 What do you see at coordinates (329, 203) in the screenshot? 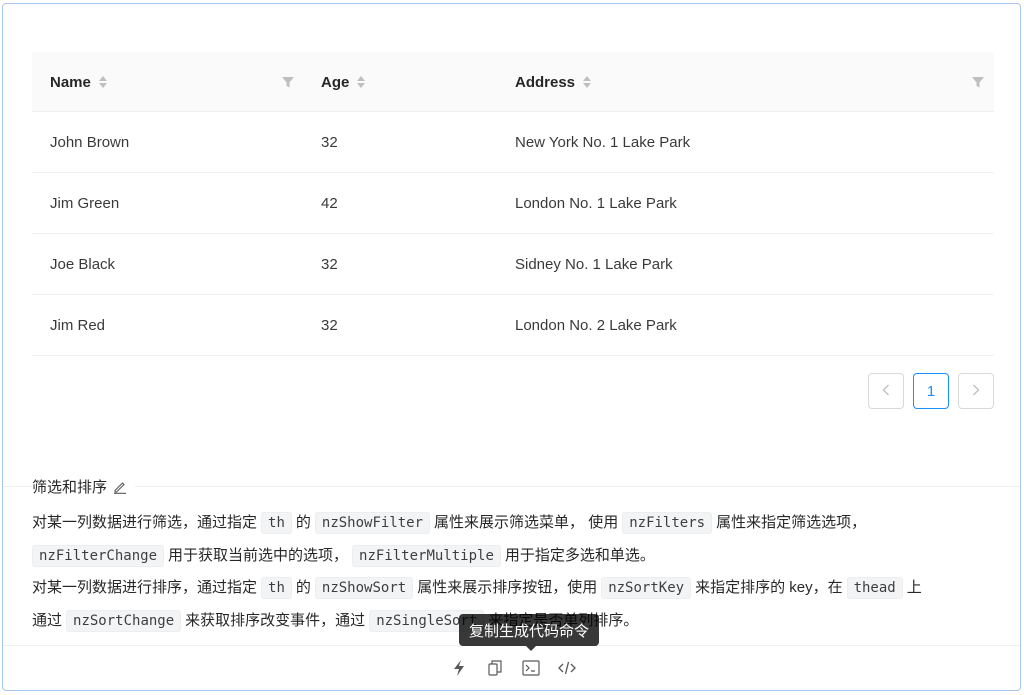
I see `cell-age: 42` at bounding box center [329, 203].